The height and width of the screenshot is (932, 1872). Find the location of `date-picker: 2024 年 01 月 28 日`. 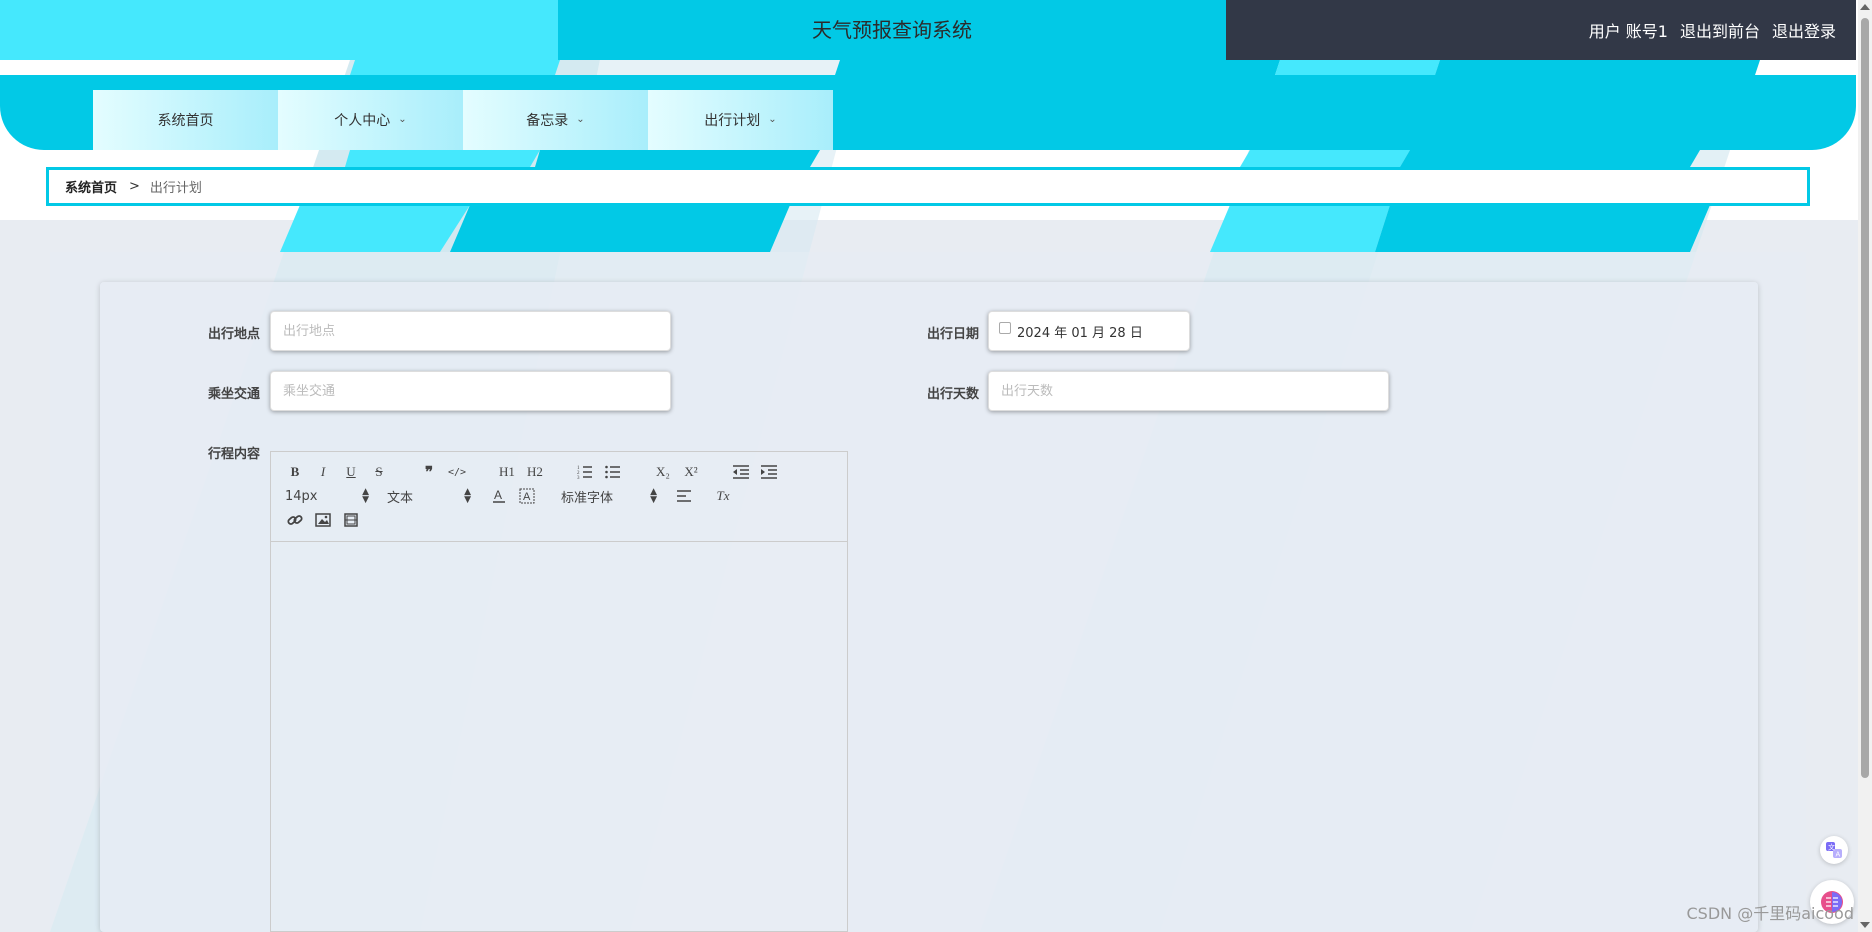

date-picker: 2024 年 01 月 28 日 is located at coordinates (1089, 331).